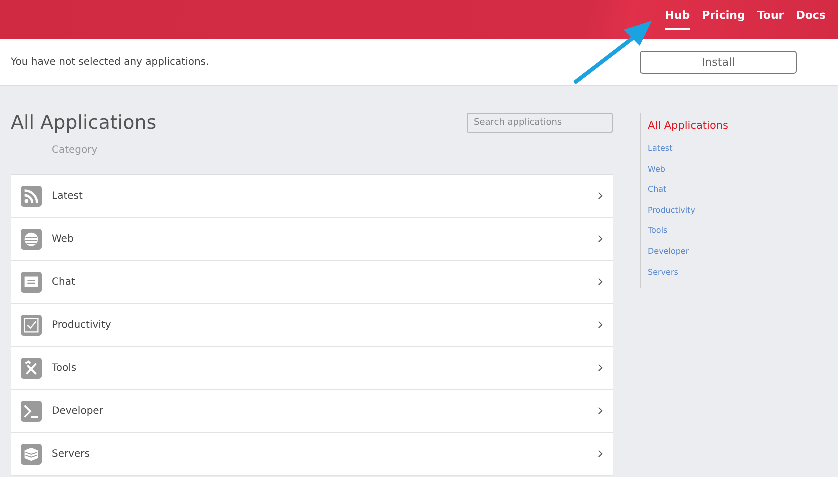 The height and width of the screenshot is (477, 838). Describe the element at coordinates (110, 62) in the screenshot. I see `selection-message: You have not selected any applications.` at that location.